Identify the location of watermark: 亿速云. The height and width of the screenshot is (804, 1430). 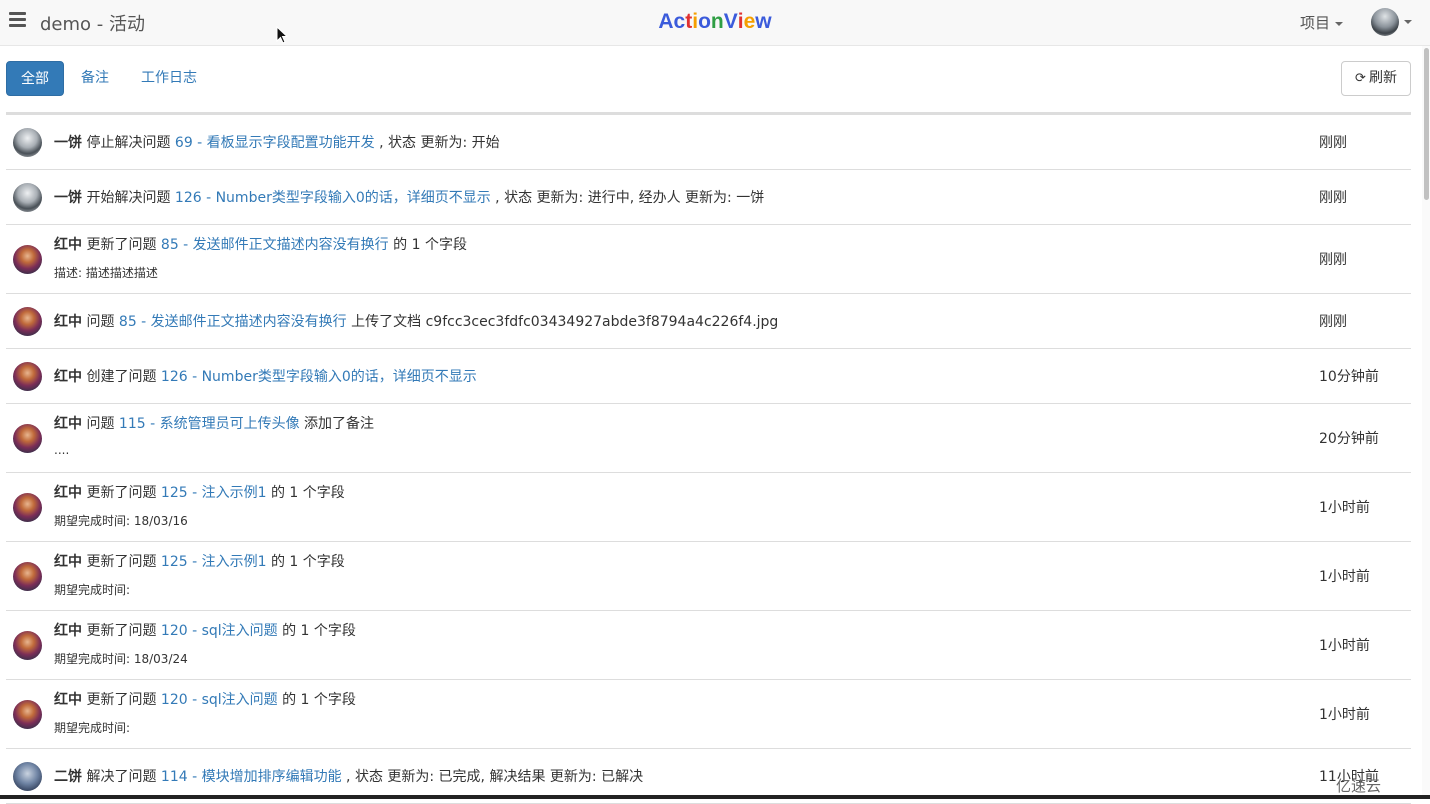
(1359, 786).